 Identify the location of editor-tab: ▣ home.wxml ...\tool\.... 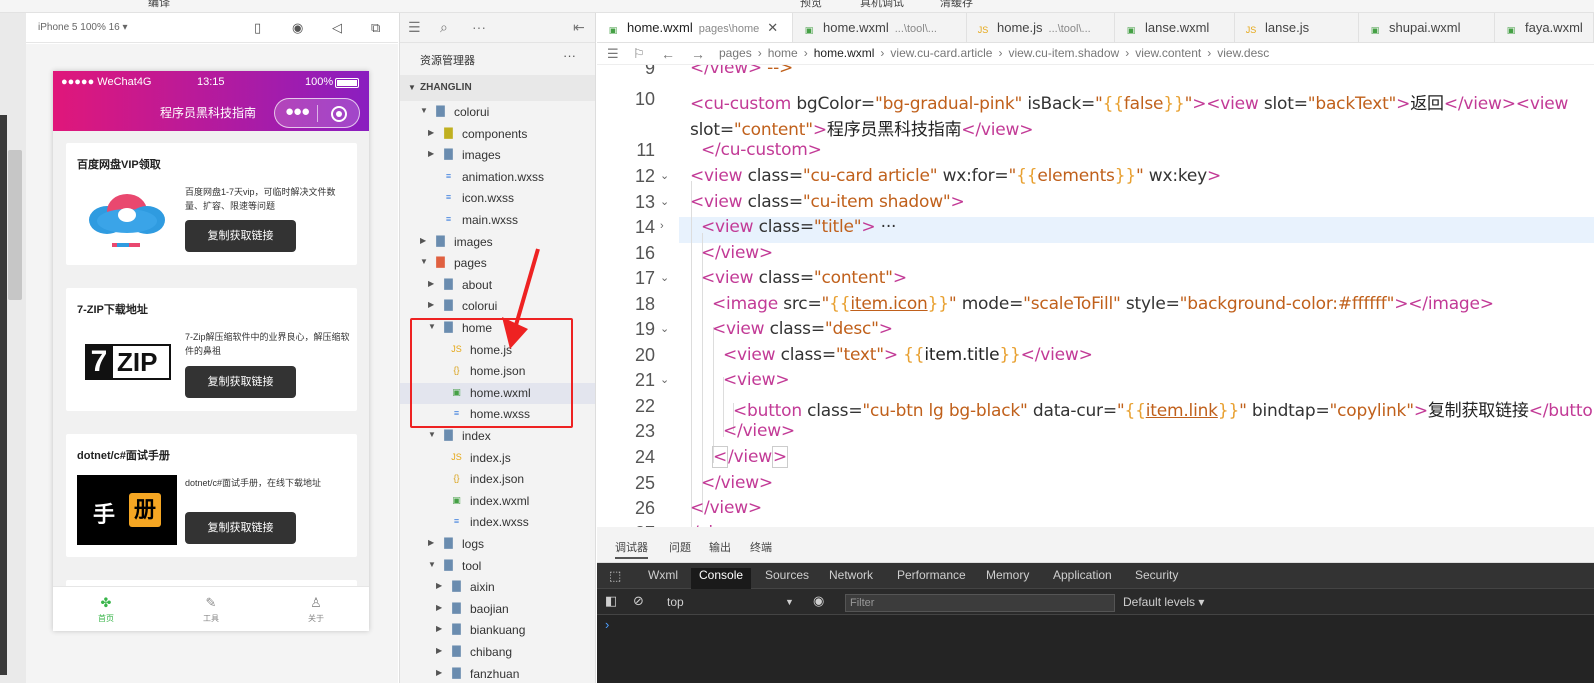
(880, 27).